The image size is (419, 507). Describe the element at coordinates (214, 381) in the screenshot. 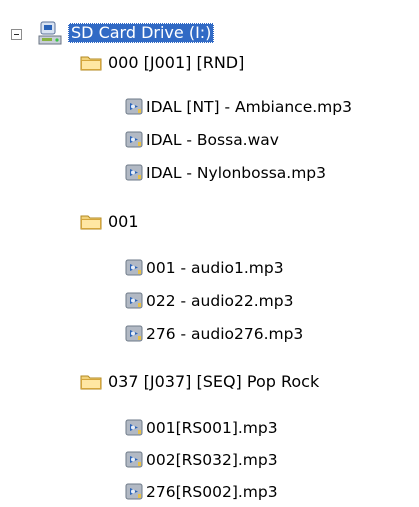

I see `folder-label: 037 [J037] [SEQ] Pop Rock` at that location.